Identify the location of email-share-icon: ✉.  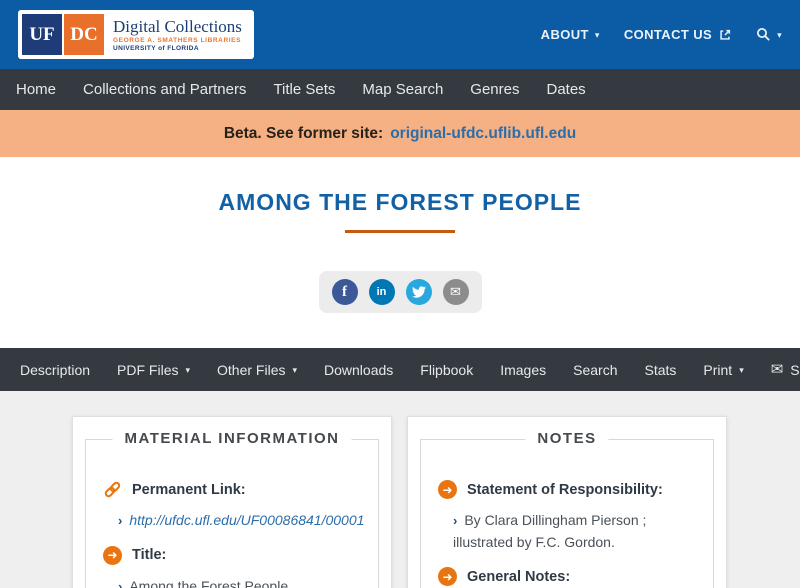
(455, 292).